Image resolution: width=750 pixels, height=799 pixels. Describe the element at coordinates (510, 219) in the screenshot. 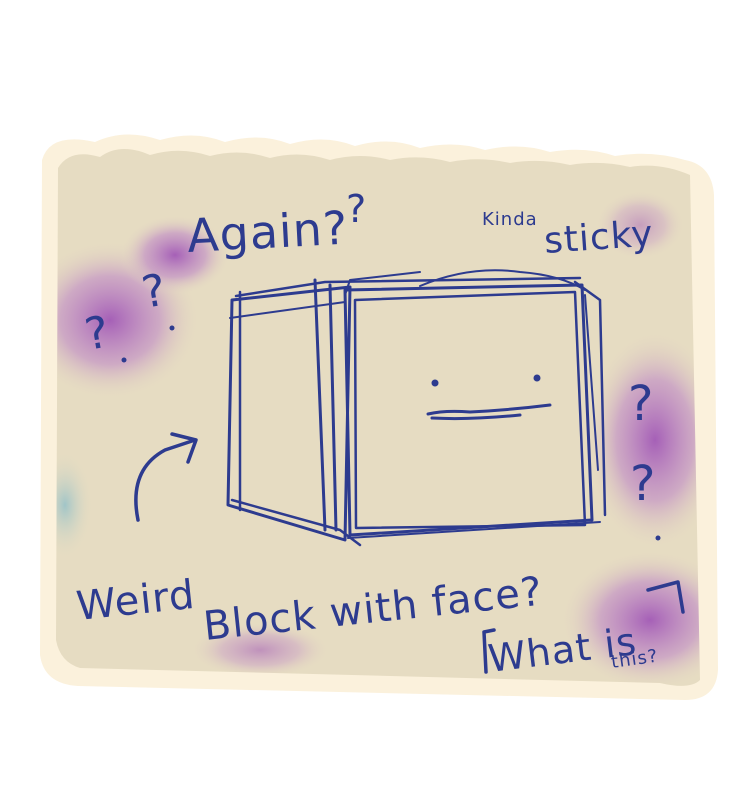

I see `text-kinda: Kinda` at that location.